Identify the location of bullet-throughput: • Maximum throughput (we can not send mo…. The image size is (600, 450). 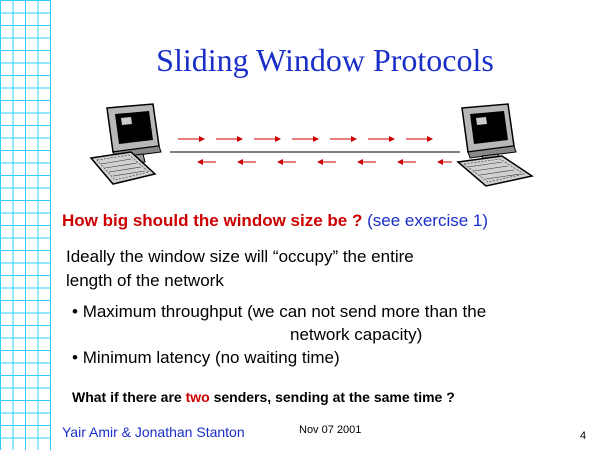
(322, 323).